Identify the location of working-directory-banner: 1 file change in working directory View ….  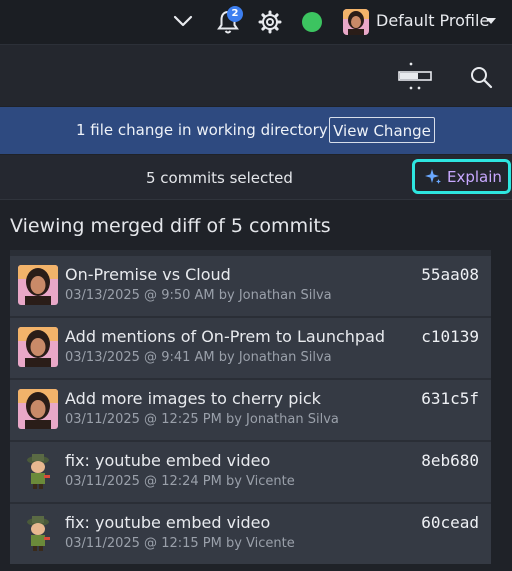
(256, 130).